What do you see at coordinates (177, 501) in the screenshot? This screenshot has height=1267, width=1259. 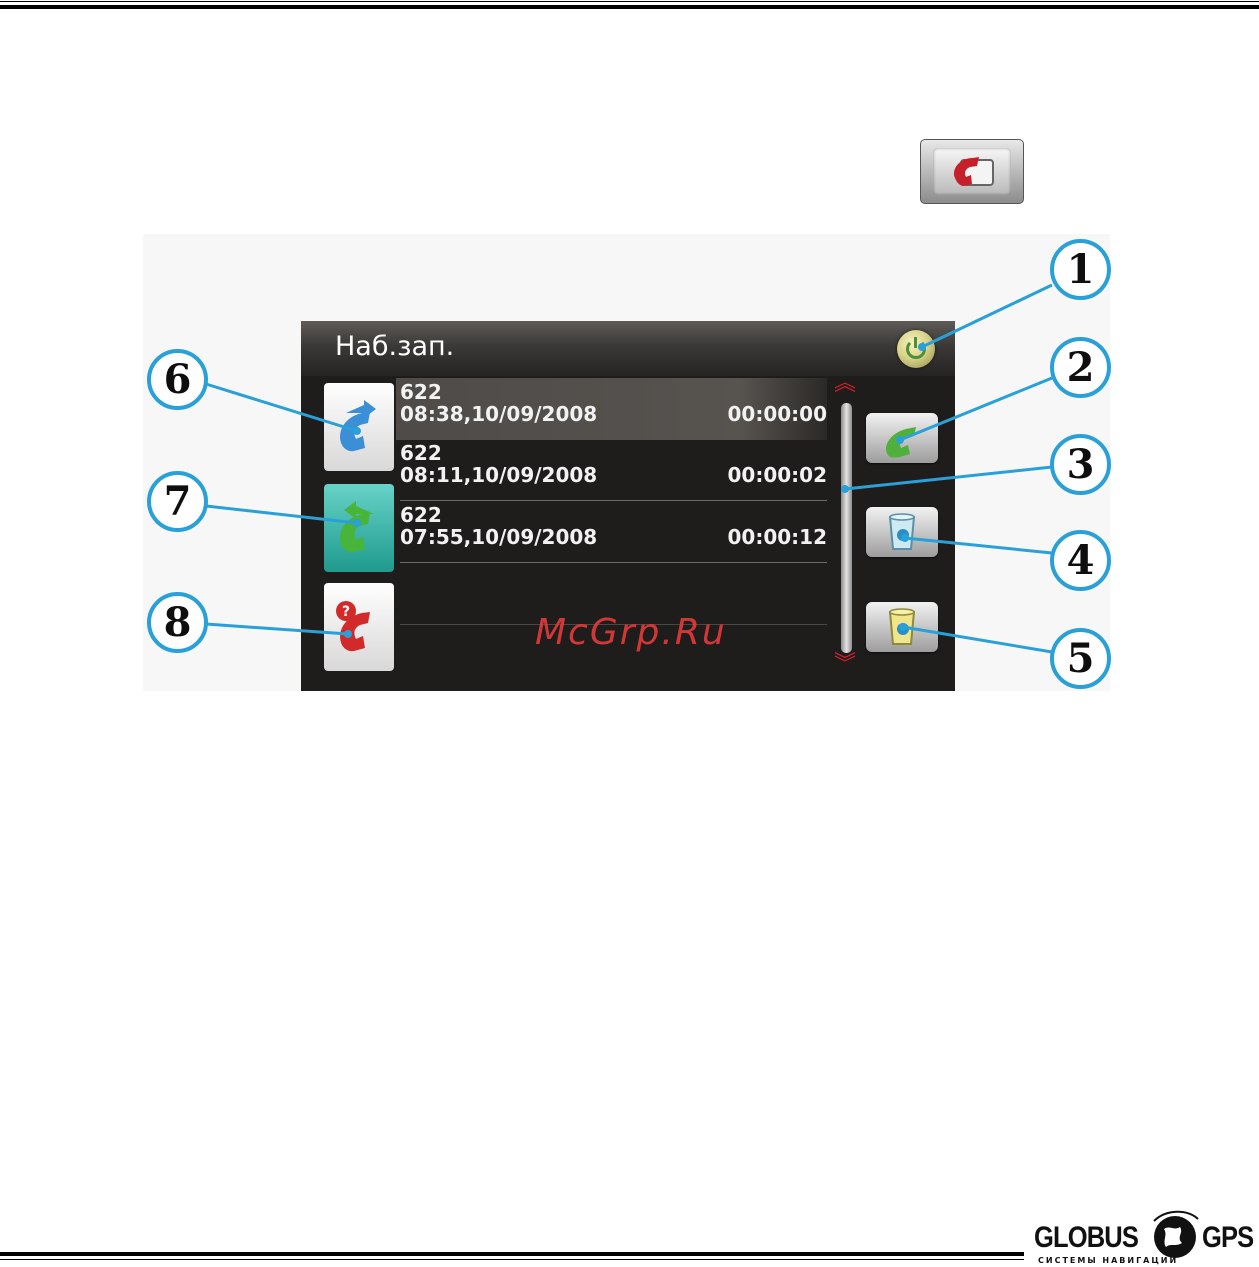 I see `callout-7: 7` at bounding box center [177, 501].